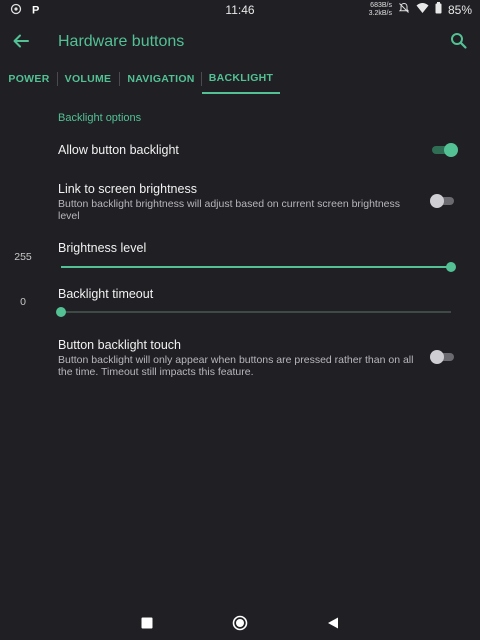  I want to click on wifi-icon, so click(422, 10).